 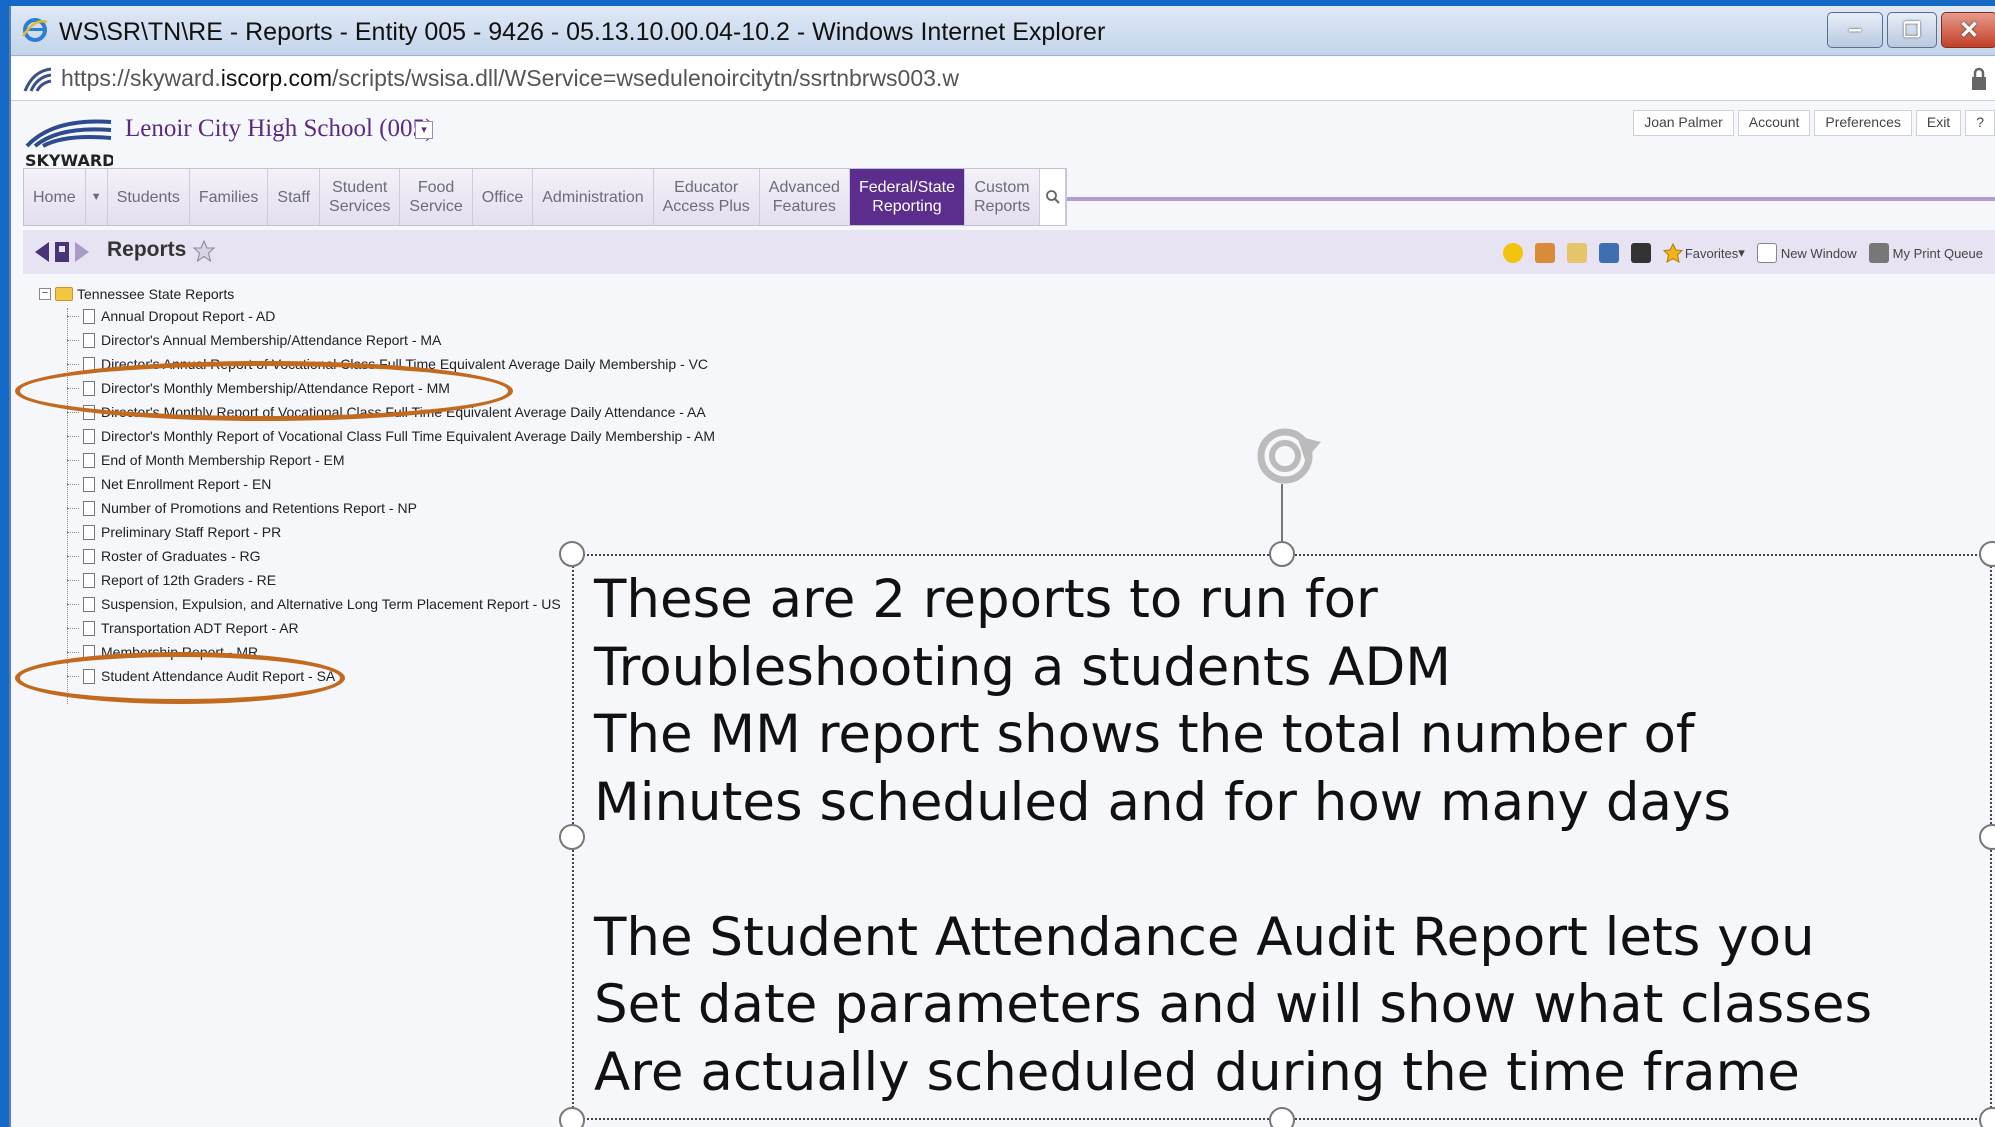 What do you see at coordinates (55, 197) in the screenshot?
I see `nav-home: Home` at bounding box center [55, 197].